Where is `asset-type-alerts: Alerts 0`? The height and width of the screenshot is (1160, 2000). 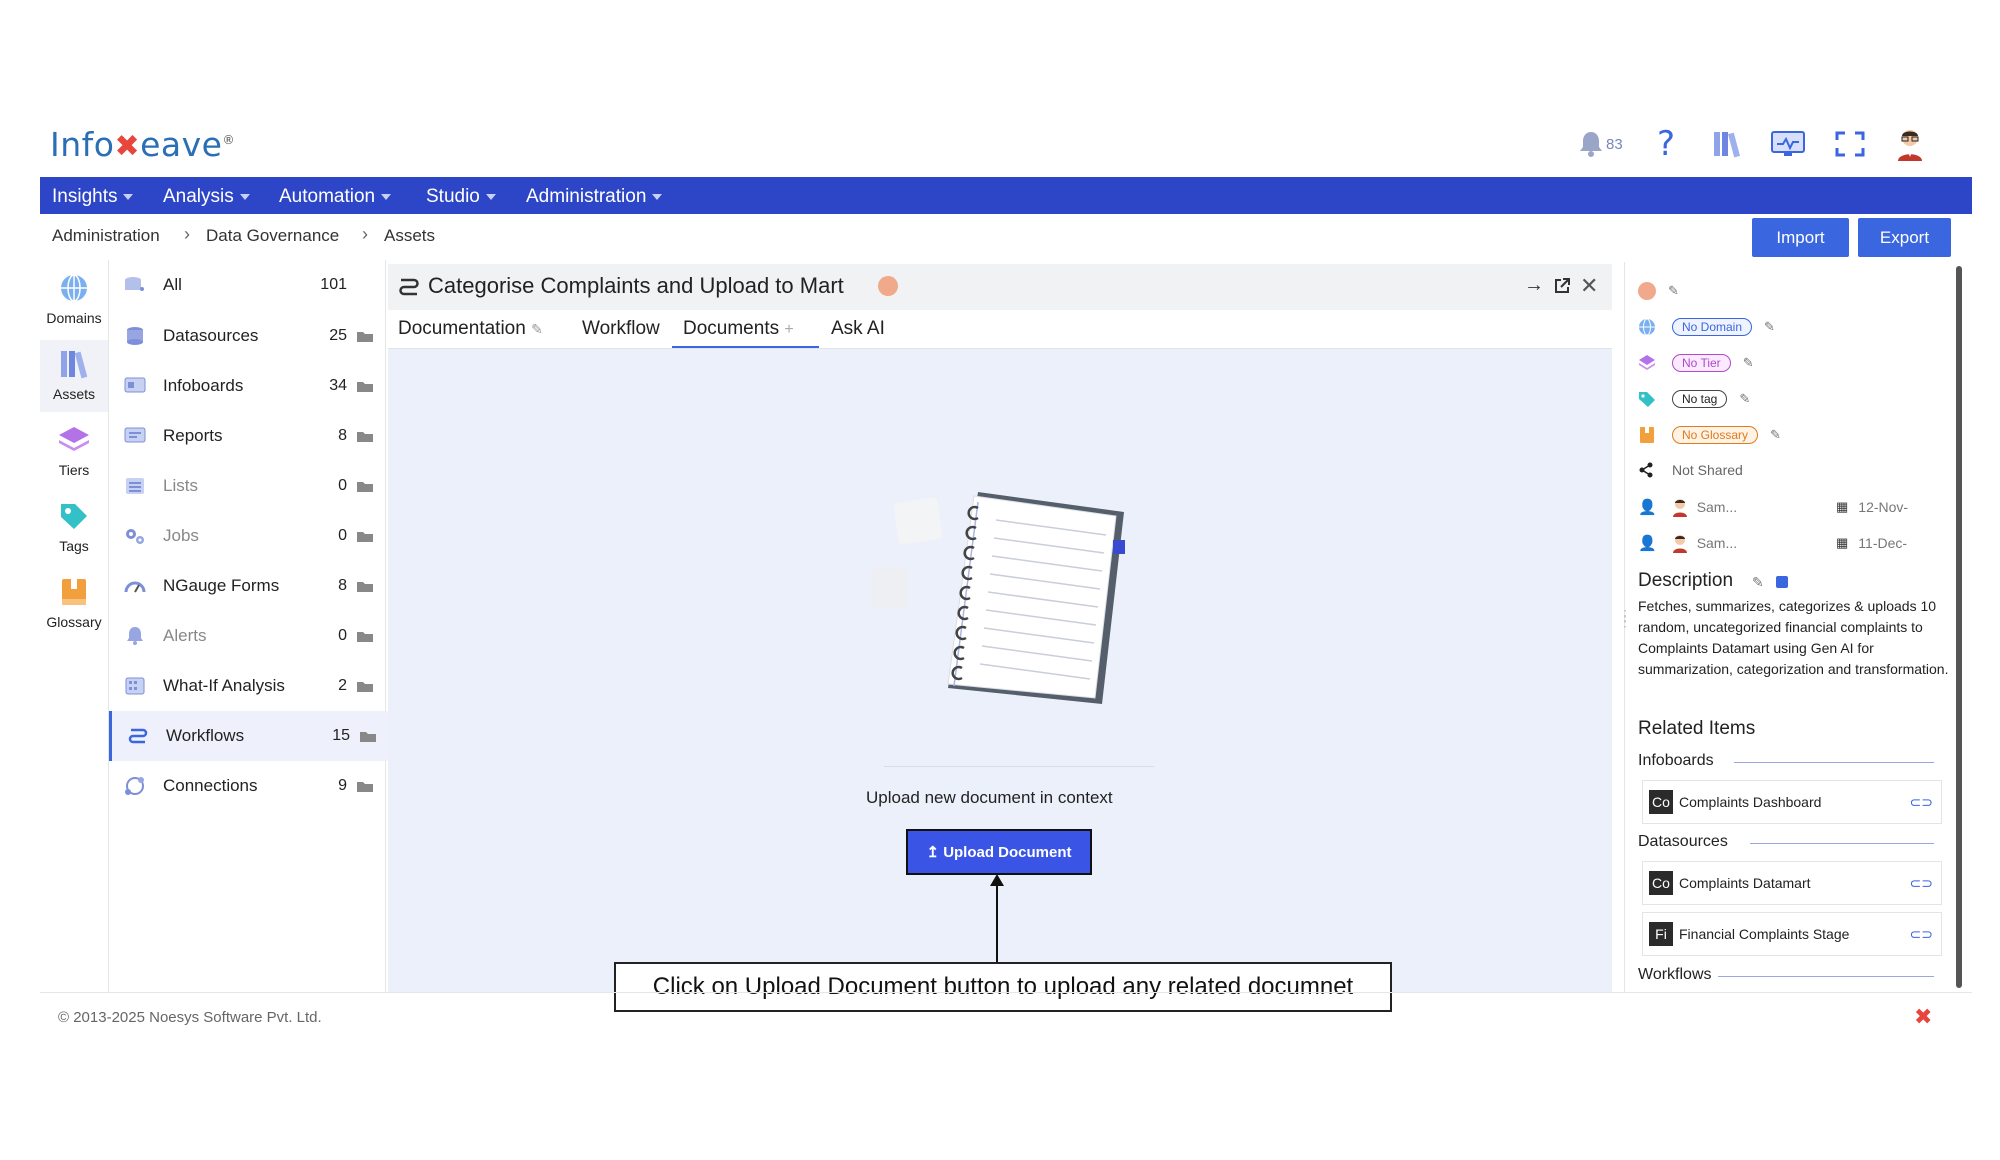
asset-type-alerts: Alerts 0 is located at coordinates (247, 636).